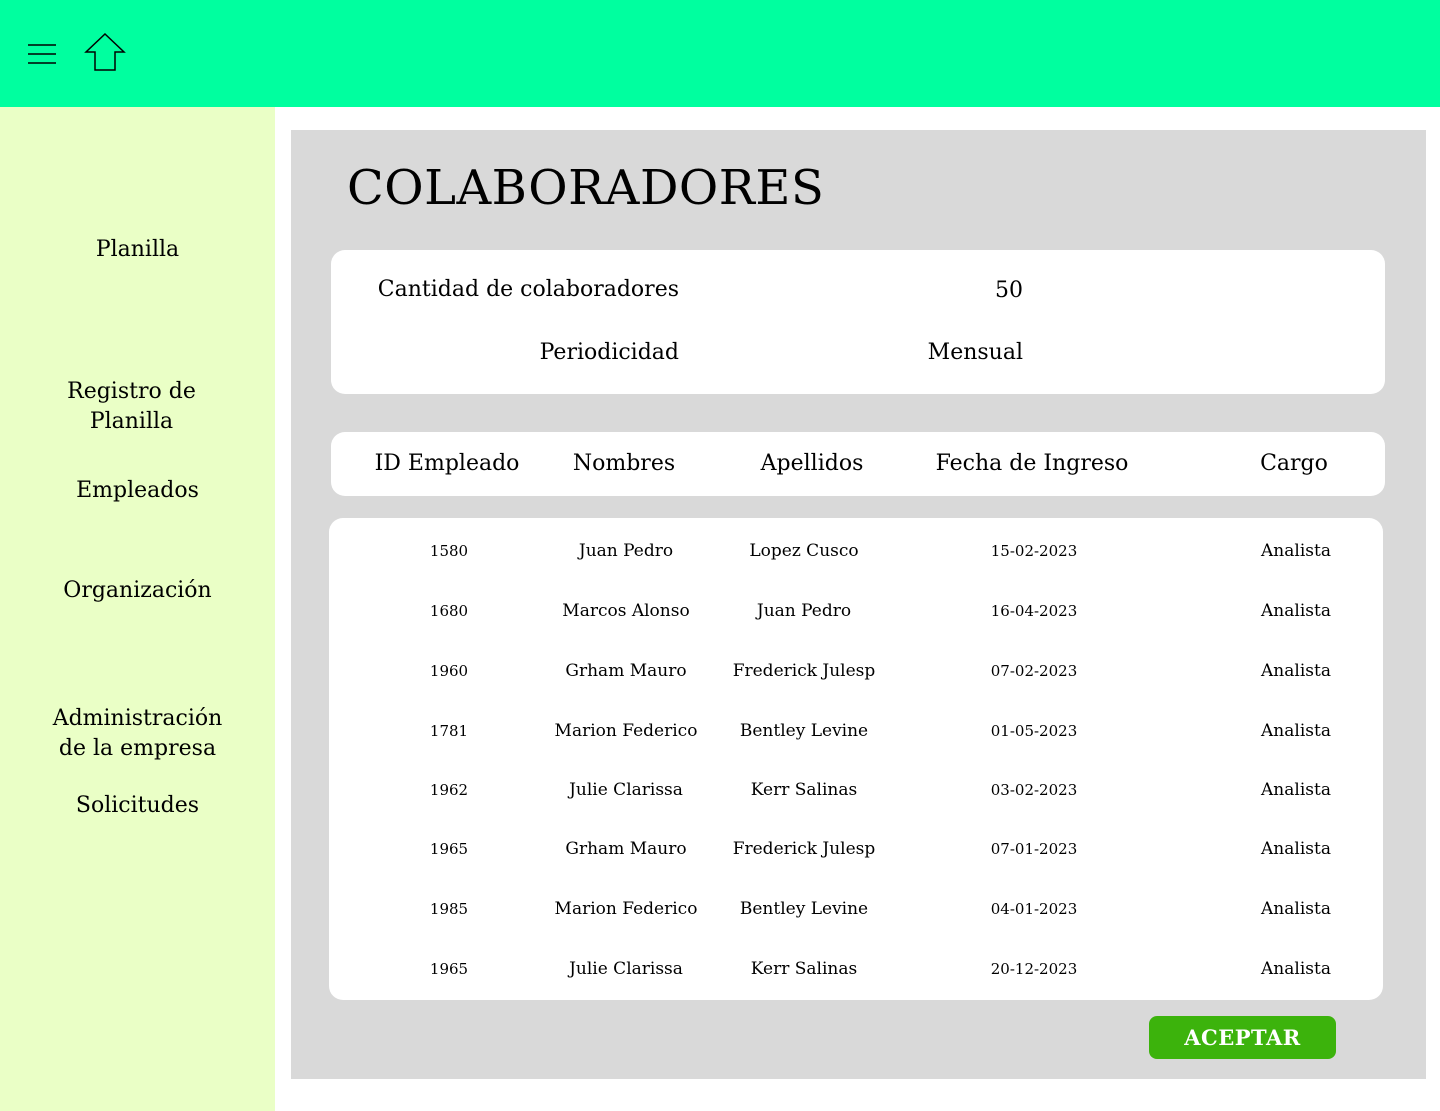  I want to click on page-title: COLABORADORES, so click(586, 188).